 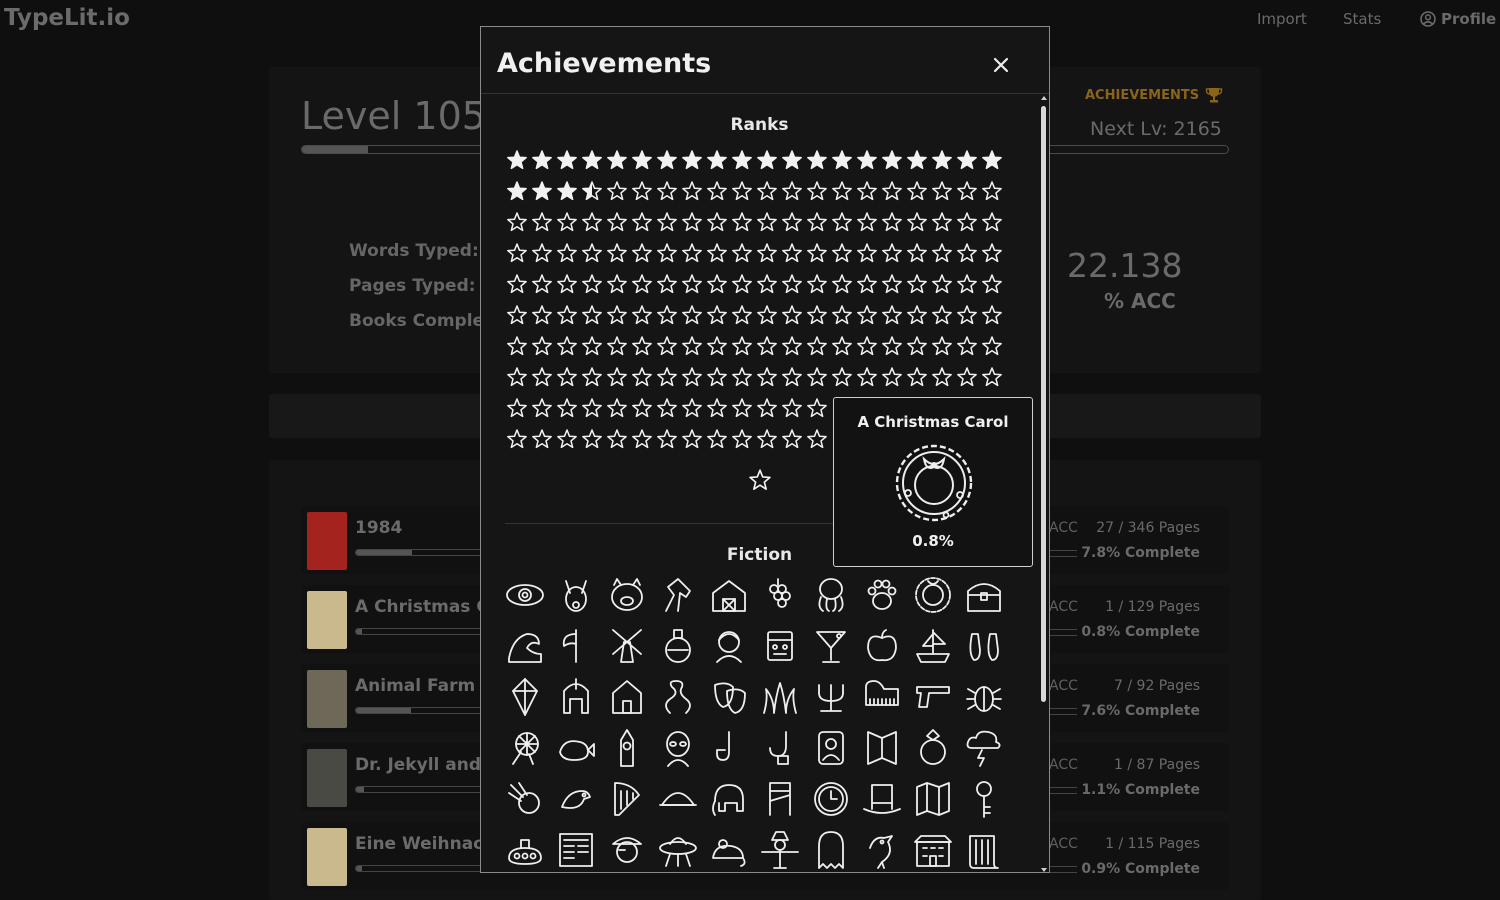 What do you see at coordinates (421, 286) in the screenshot?
I see `pages-typed-label: Pages Typed: 4` at bounding box center [421, 286].